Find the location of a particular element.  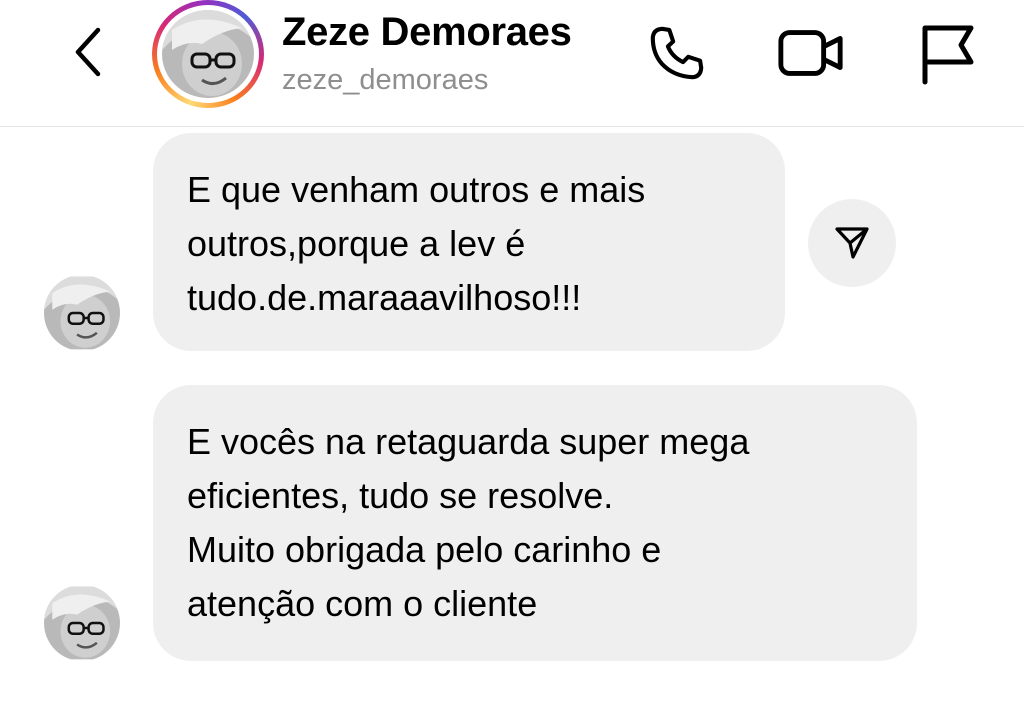

video-call-button is located at coordinates (811, 53).